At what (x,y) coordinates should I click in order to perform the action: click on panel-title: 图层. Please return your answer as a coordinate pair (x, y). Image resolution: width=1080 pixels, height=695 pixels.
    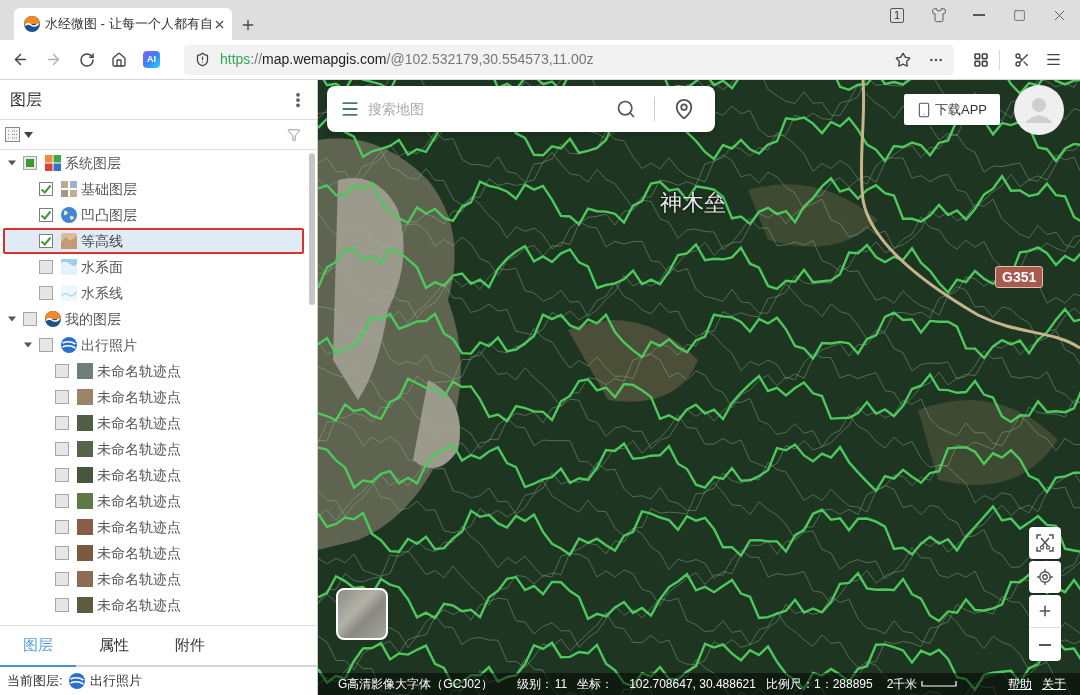
    Looking at the image, I should click on (26, 99).